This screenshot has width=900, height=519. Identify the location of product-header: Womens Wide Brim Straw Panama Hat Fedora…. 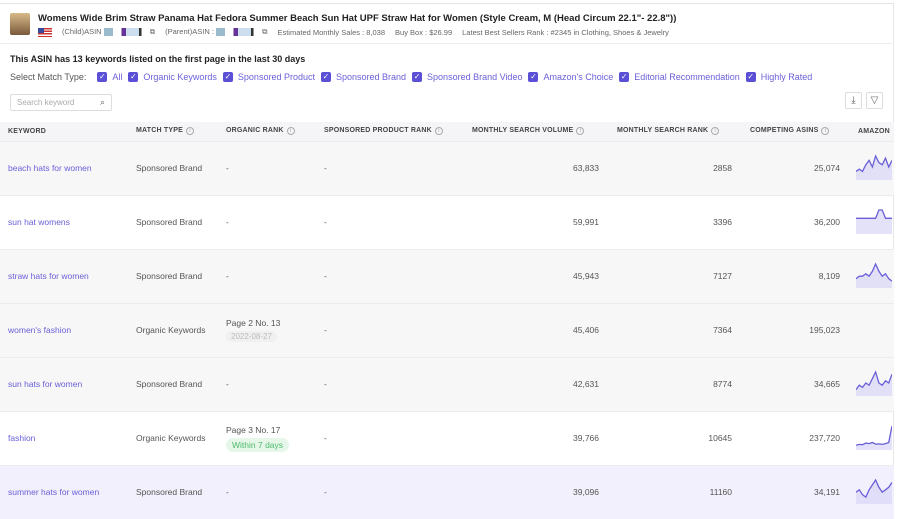
(343, 25).